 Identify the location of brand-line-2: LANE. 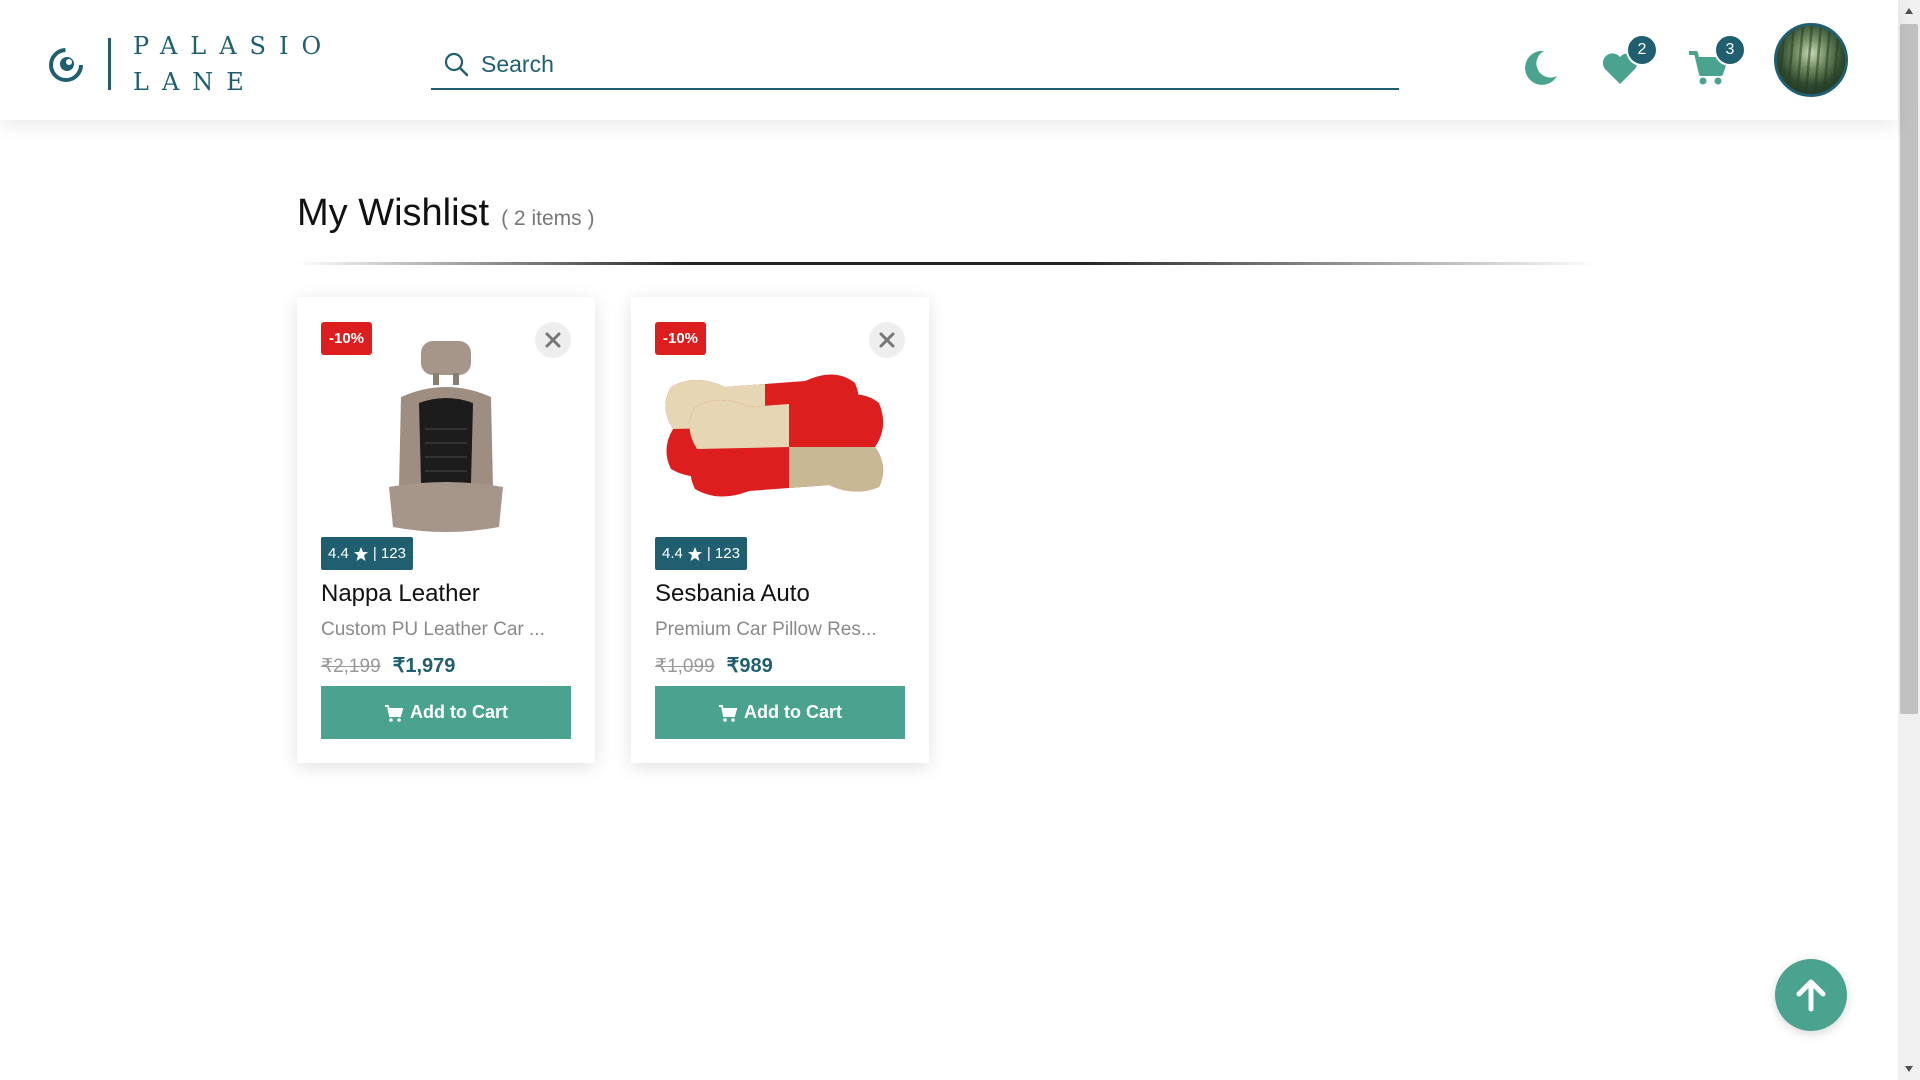
(195, 82).